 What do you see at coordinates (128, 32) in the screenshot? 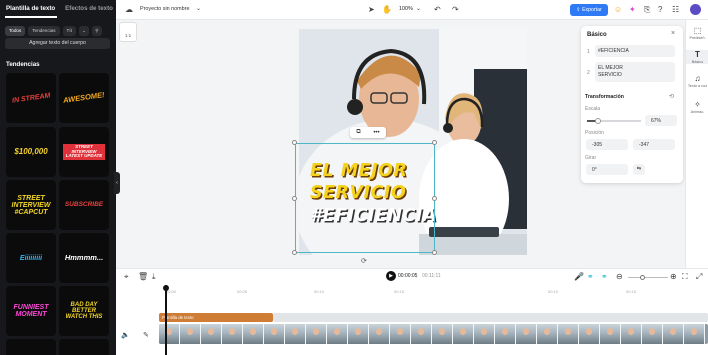
I see `aspect-ratio-button: 1:1` at bounding box center [128, 32].